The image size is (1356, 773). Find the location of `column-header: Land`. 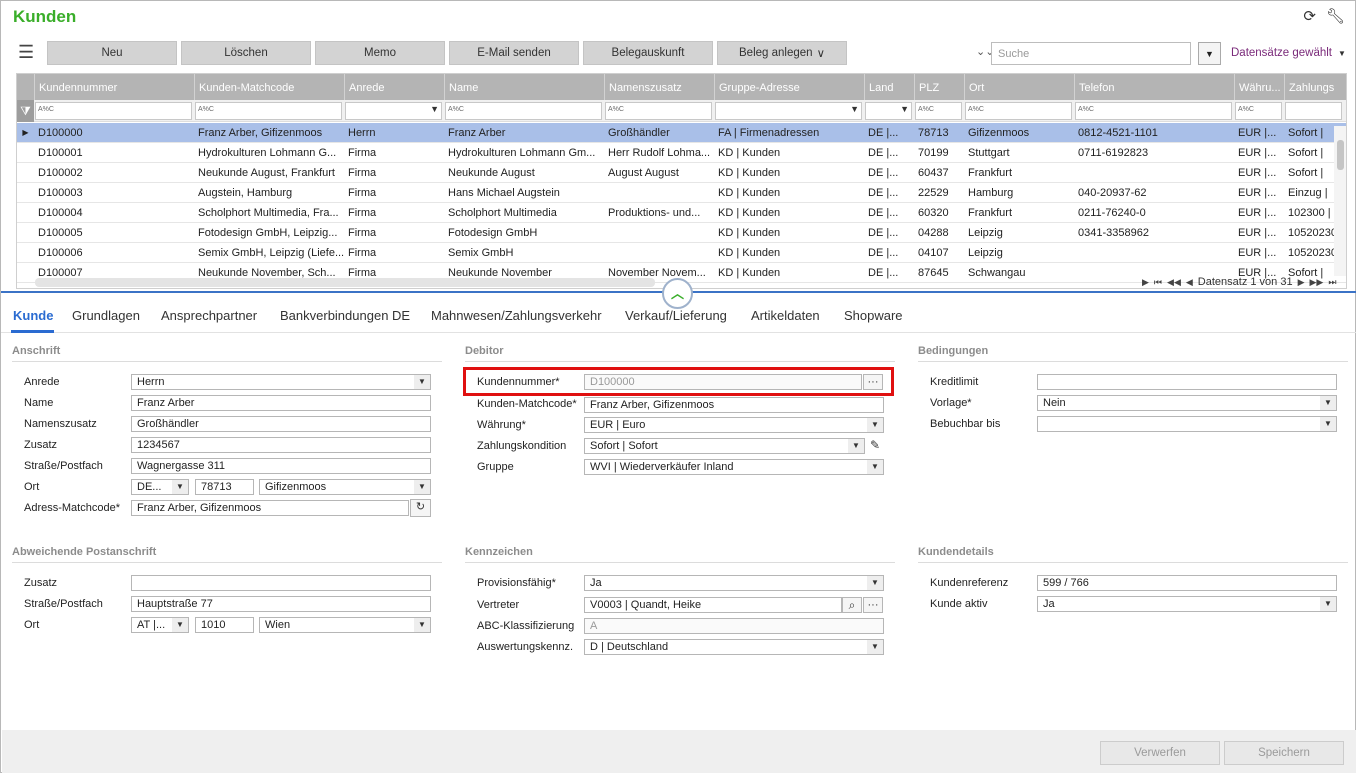

column-header: Land is located at coordinates (889, 87).